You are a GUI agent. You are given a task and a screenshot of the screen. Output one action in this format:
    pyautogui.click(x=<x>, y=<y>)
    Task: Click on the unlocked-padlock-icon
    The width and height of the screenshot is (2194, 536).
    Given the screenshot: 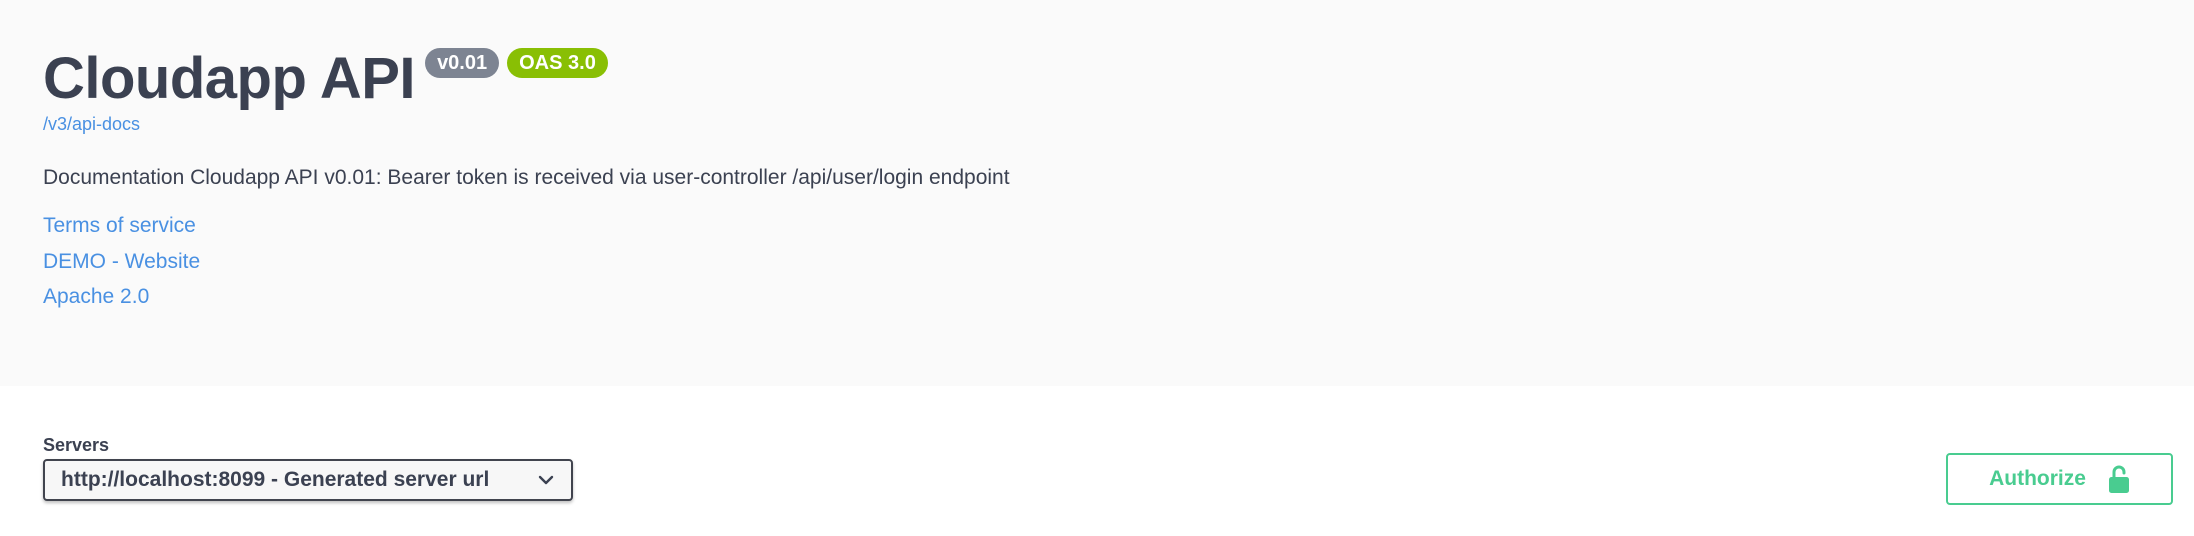 What is the action you would take?
    pyautogui.click(x=2119, y=479)
    